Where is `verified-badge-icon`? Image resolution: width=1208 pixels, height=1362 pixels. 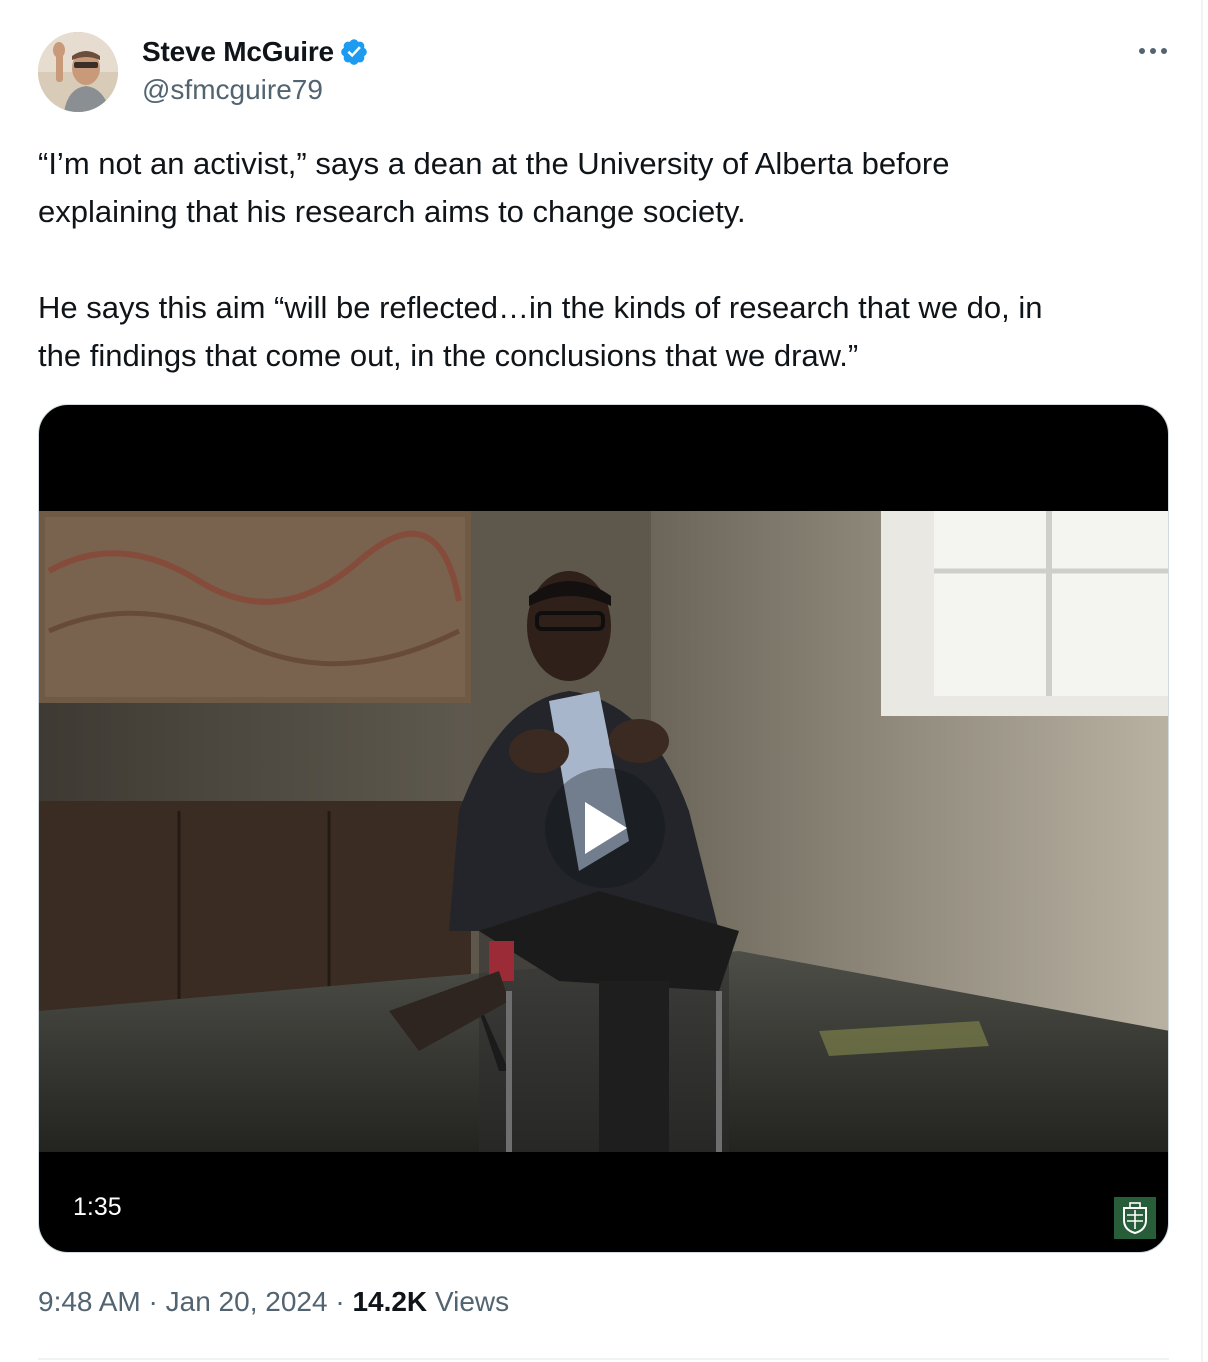 verified-badge-icon is located at coordinates (354, 52).